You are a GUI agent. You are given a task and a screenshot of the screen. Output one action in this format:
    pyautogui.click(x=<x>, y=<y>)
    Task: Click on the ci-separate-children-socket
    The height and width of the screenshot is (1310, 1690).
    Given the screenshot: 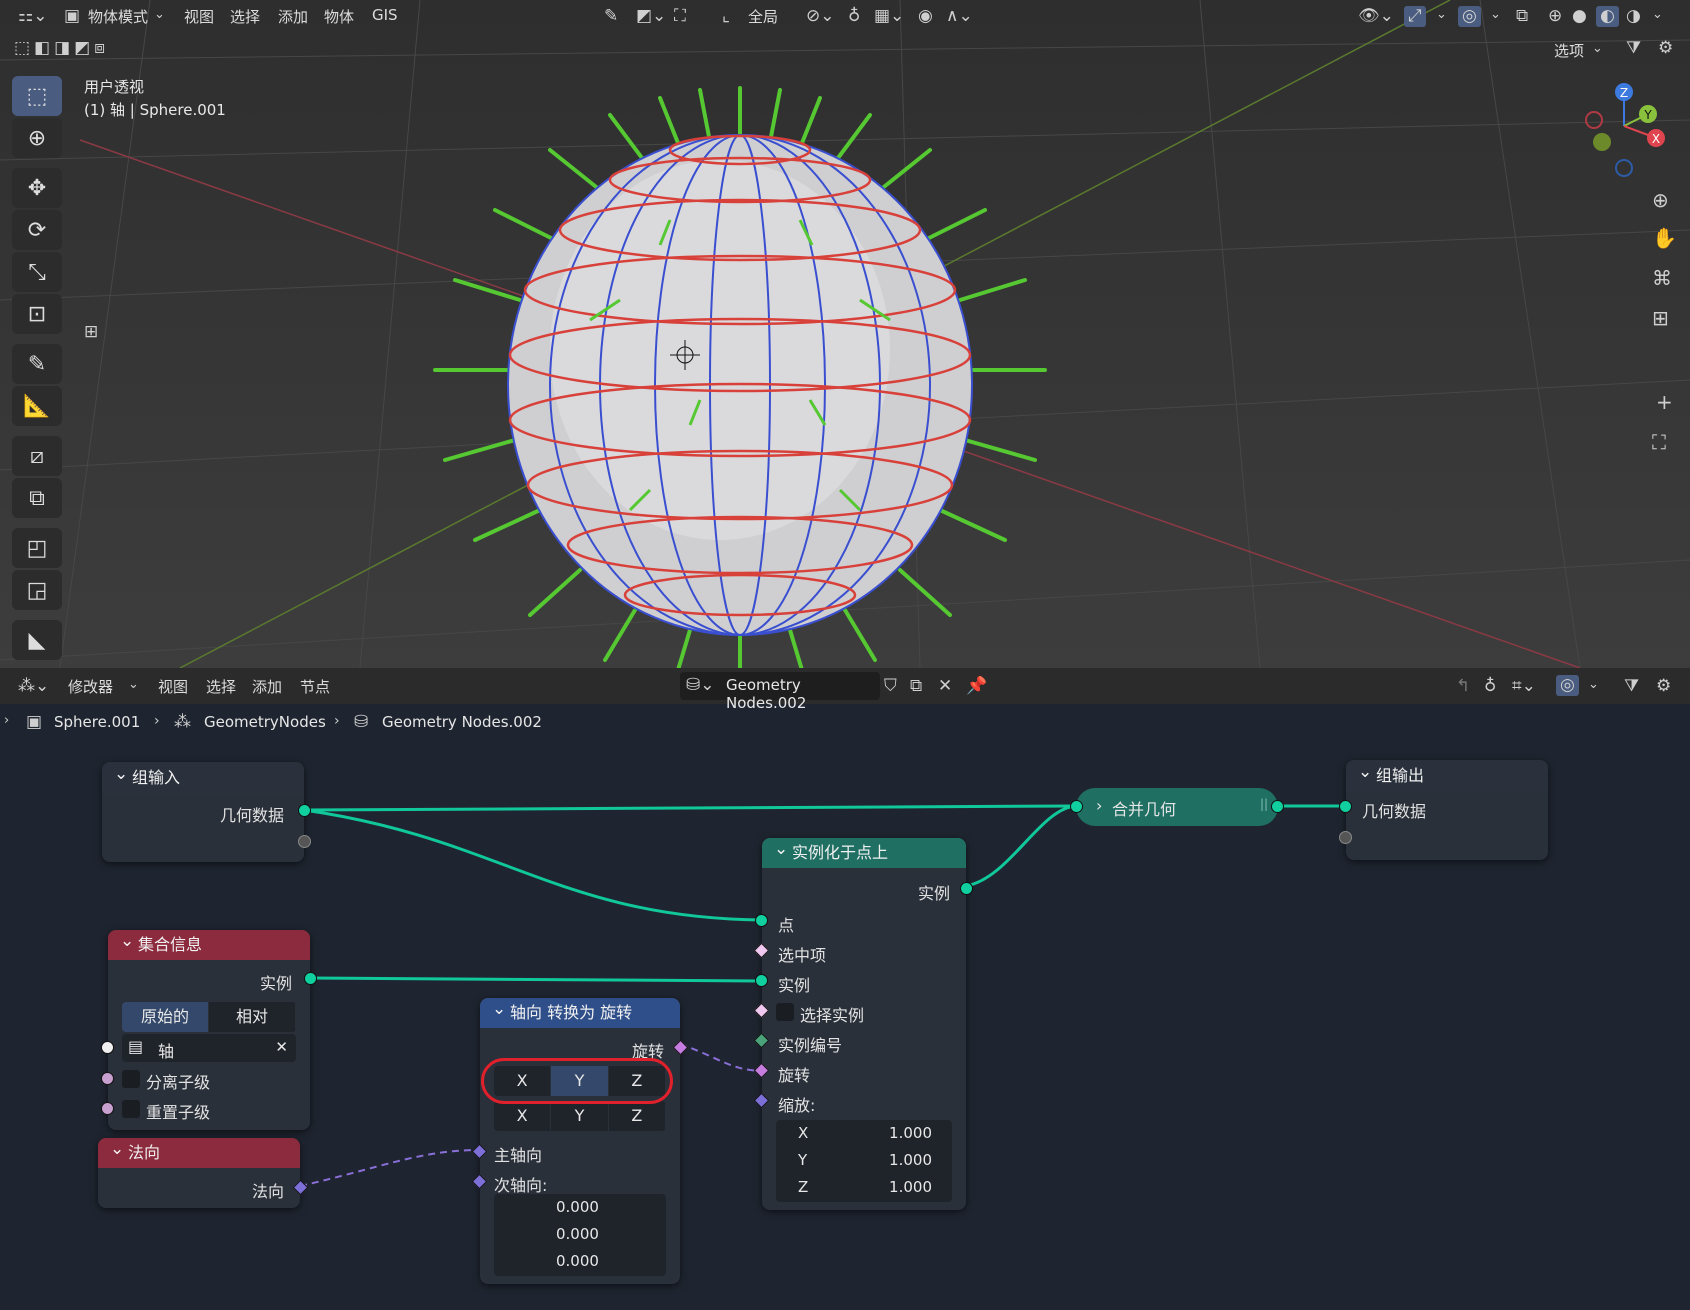 What is the action you would take?
    pyautogui.click(x=107, y=1078)
    